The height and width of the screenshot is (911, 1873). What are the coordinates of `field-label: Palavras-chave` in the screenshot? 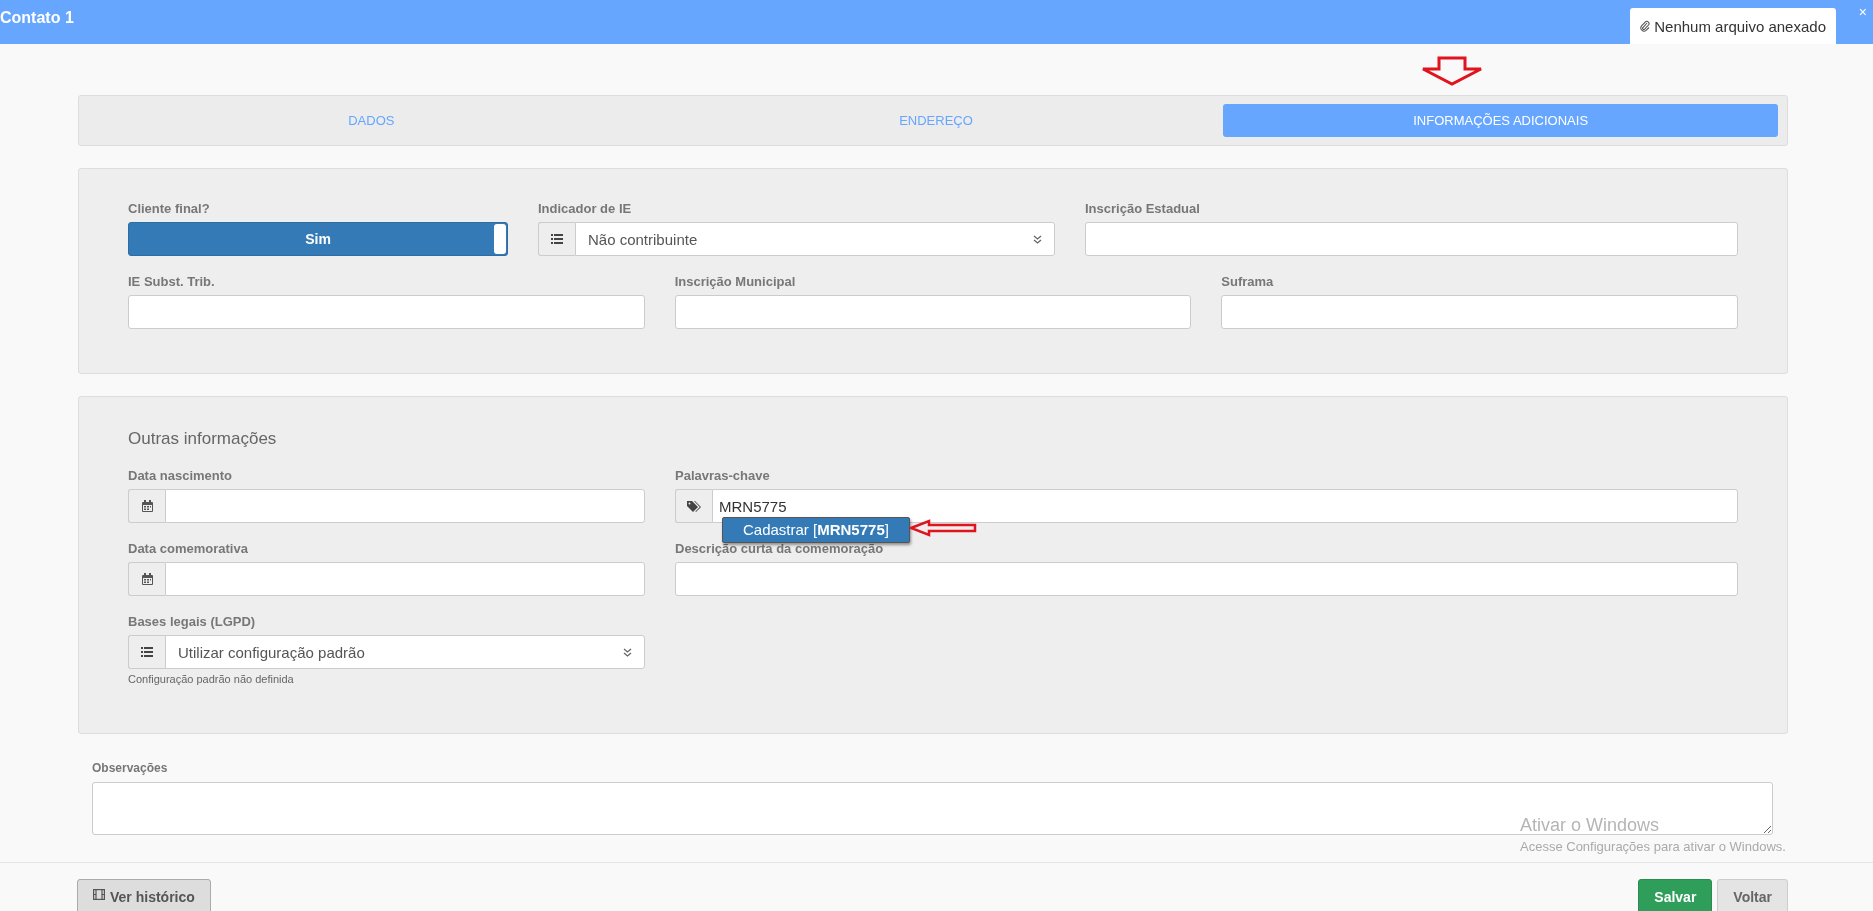 It's located at (722, 476).